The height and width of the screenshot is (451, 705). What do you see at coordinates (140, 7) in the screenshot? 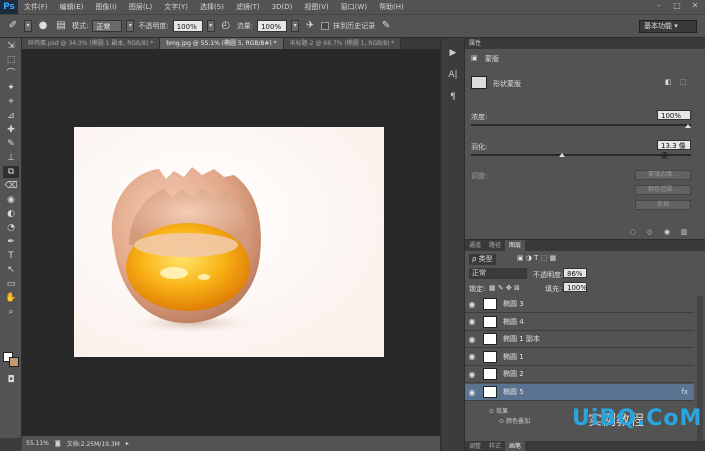
I see `menu-layer: 图层(L)` at bounding box center [140, 7].